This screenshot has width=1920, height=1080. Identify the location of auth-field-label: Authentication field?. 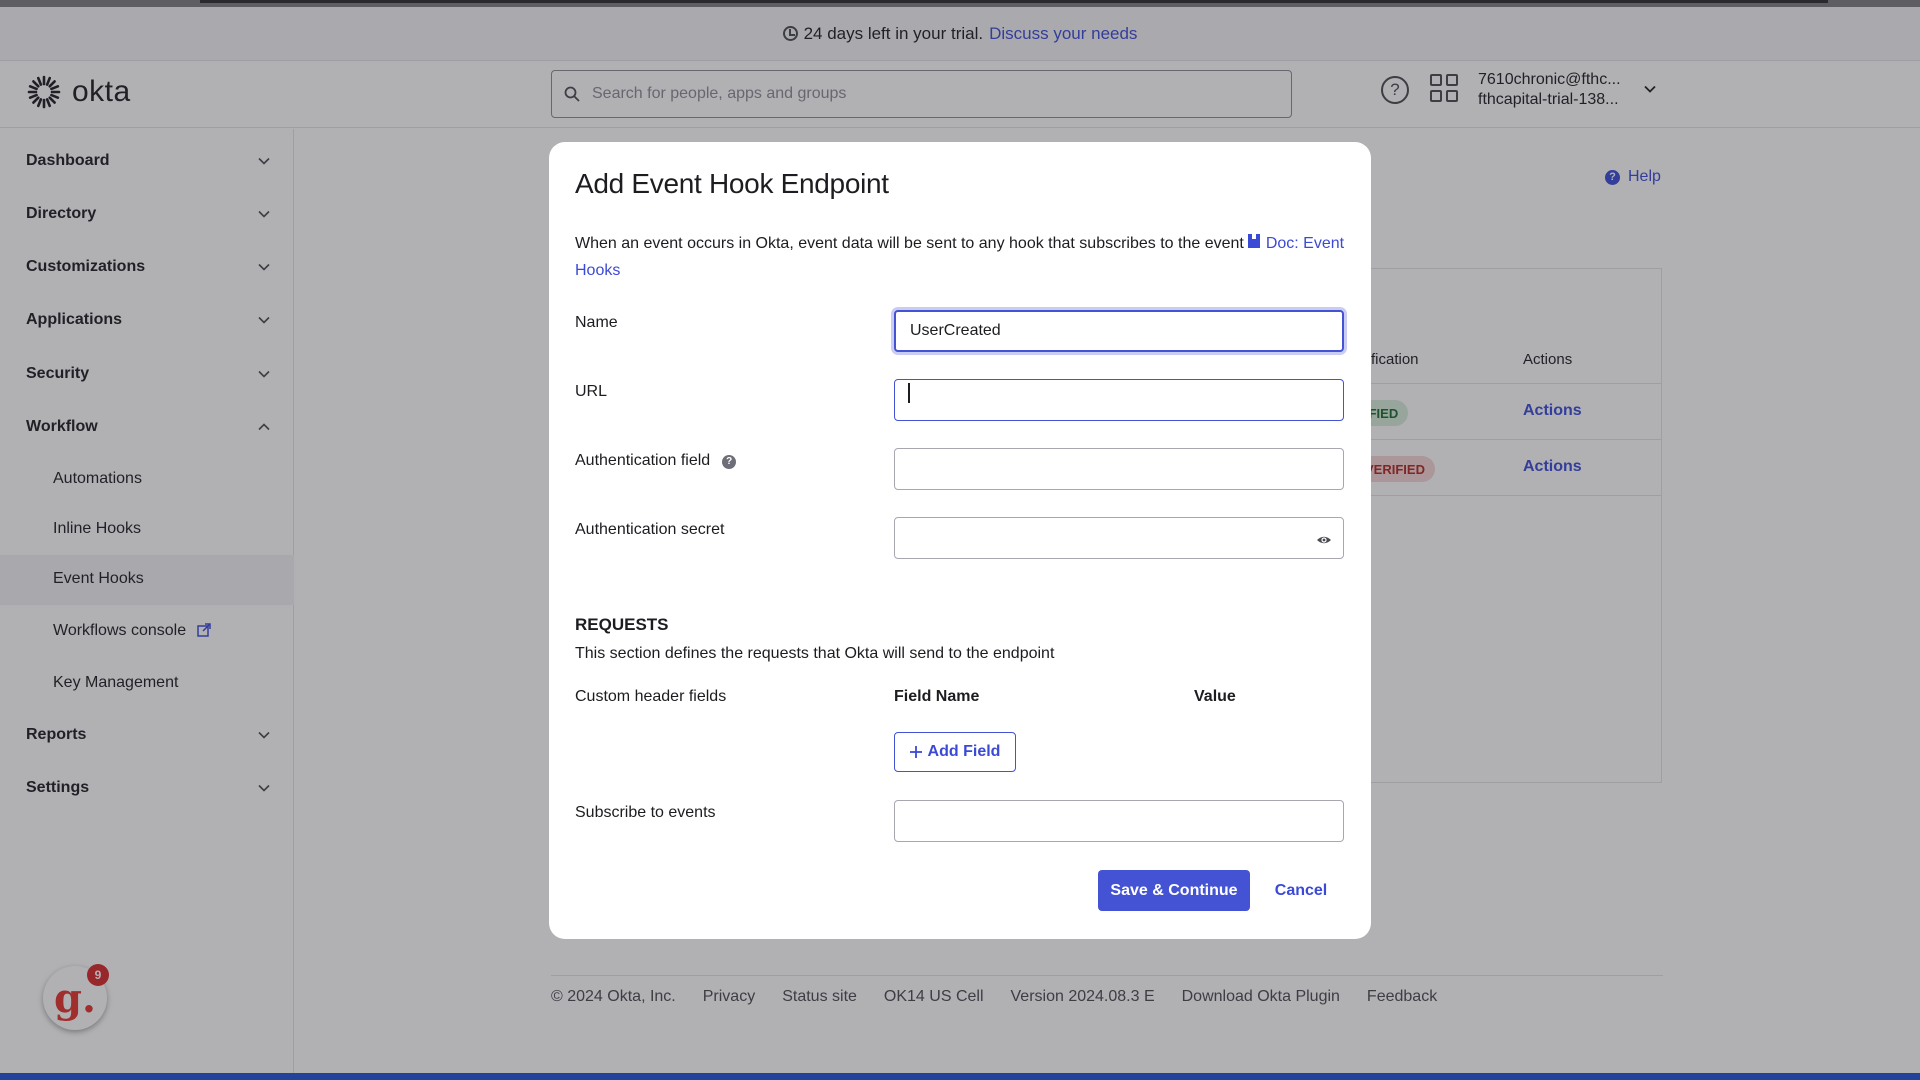
(656, 461).